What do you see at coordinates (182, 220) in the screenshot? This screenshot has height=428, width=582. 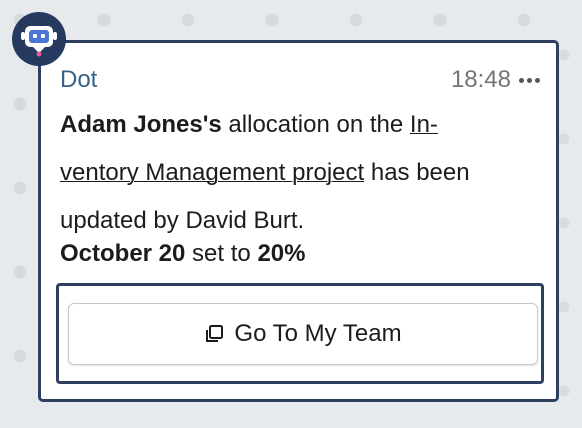 I see `message-text-3: updated by David Burt.` at bounding box center [182, 220].